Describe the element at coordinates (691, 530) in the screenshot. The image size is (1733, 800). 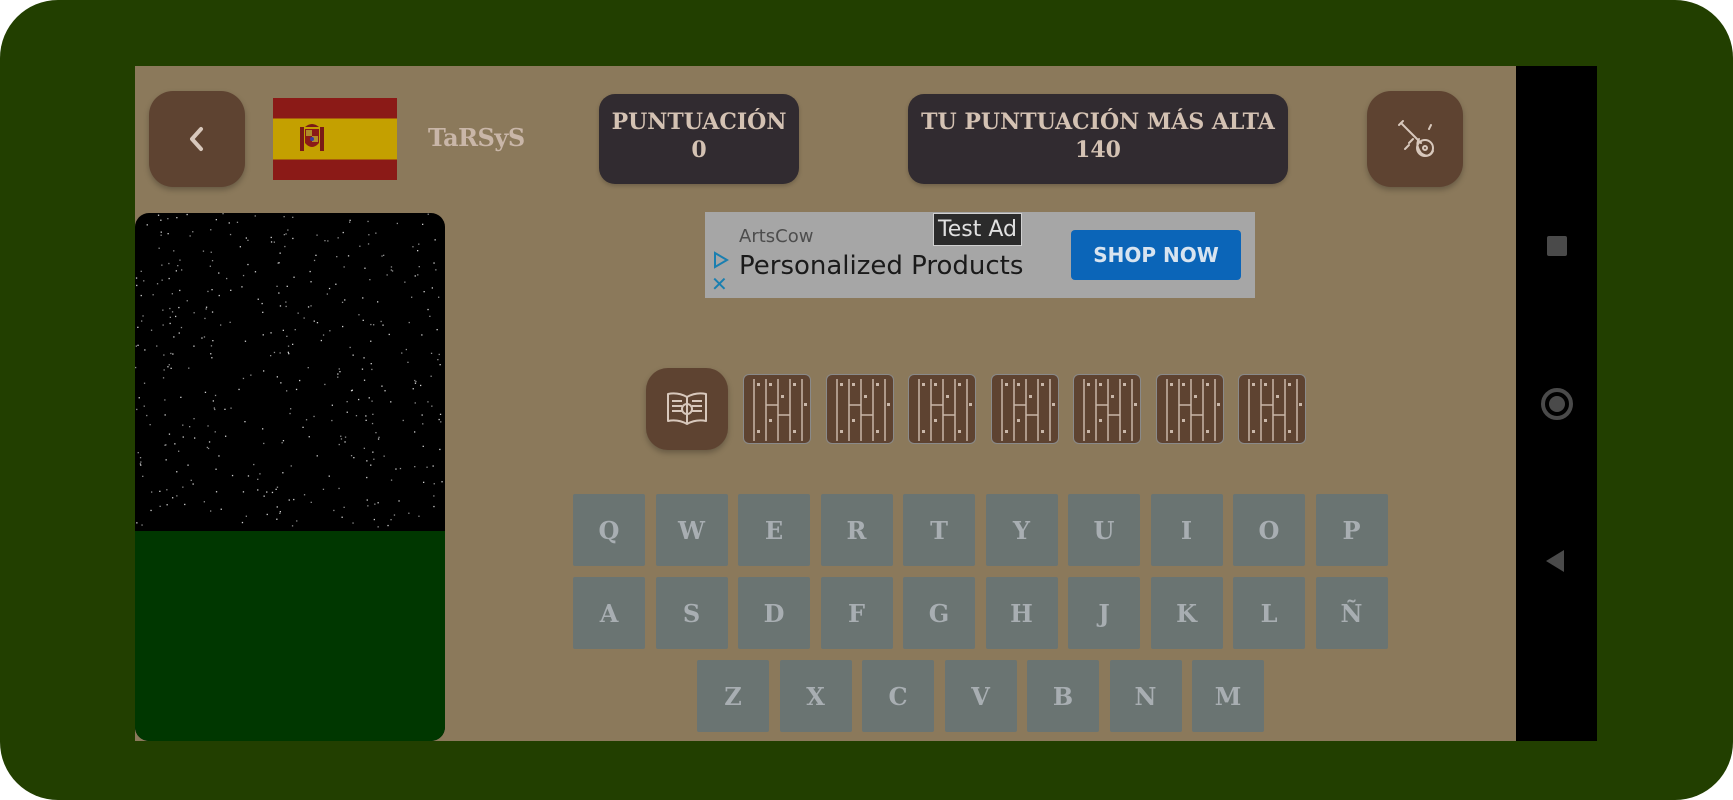
I see `key-w: W` at that location.